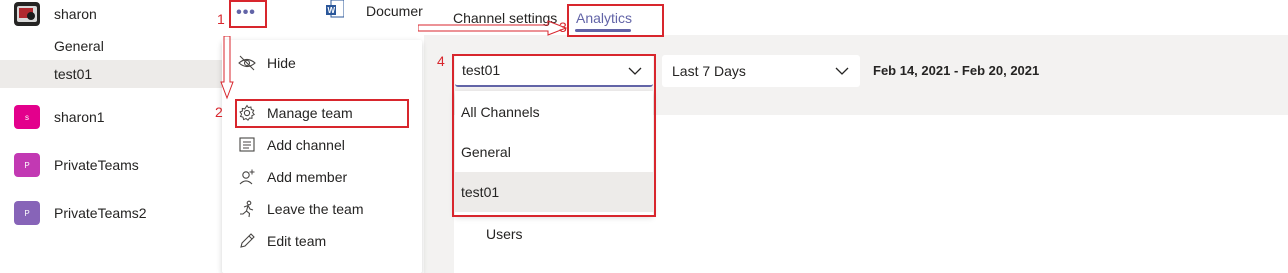 This screenshot has height=273, width=1288. I want to click on period-filter-value: Last 7 Days, so click(709, 71).